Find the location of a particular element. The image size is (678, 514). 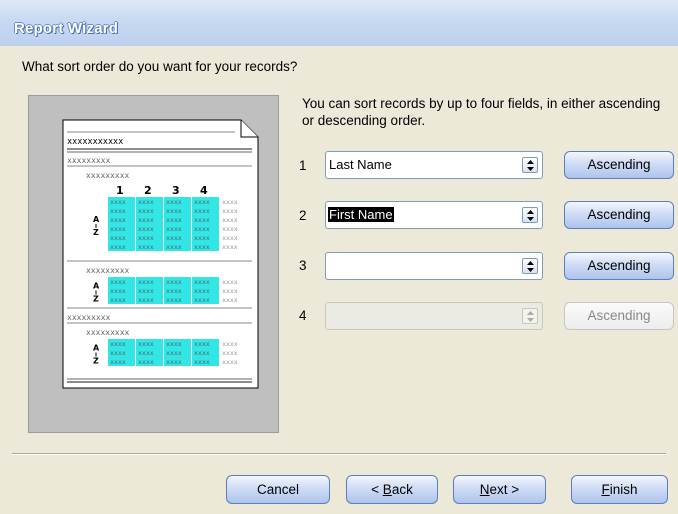

preview-sort-az-icon: A is located at coordinates (96, 286).